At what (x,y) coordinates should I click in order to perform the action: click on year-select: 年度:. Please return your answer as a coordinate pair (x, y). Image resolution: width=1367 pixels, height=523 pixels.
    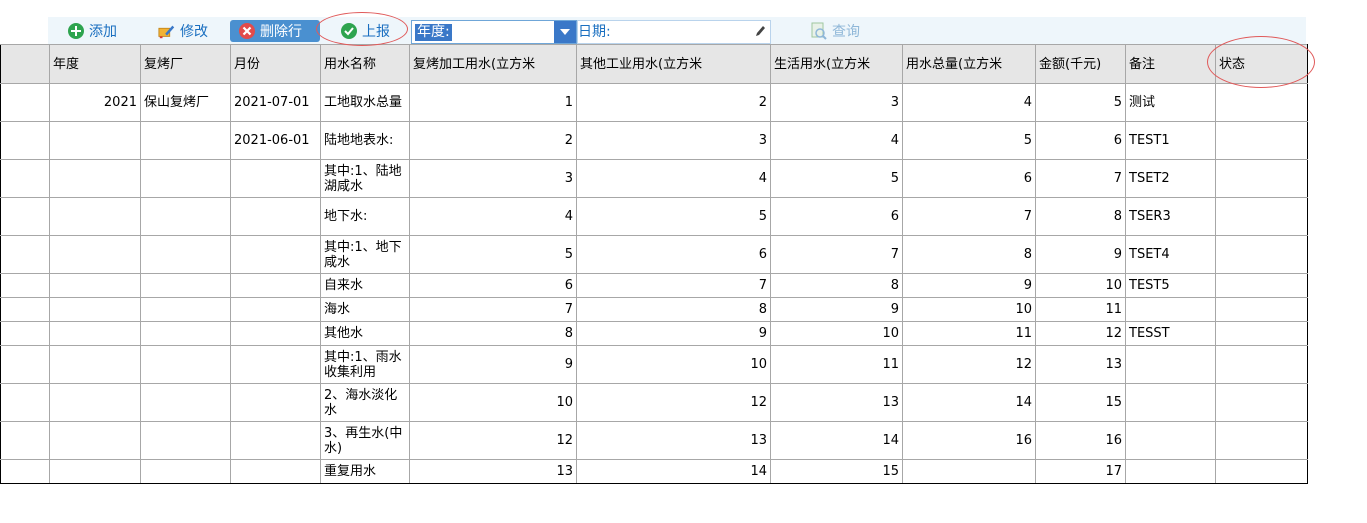
    Looking at the image, I should click on (494, 32).